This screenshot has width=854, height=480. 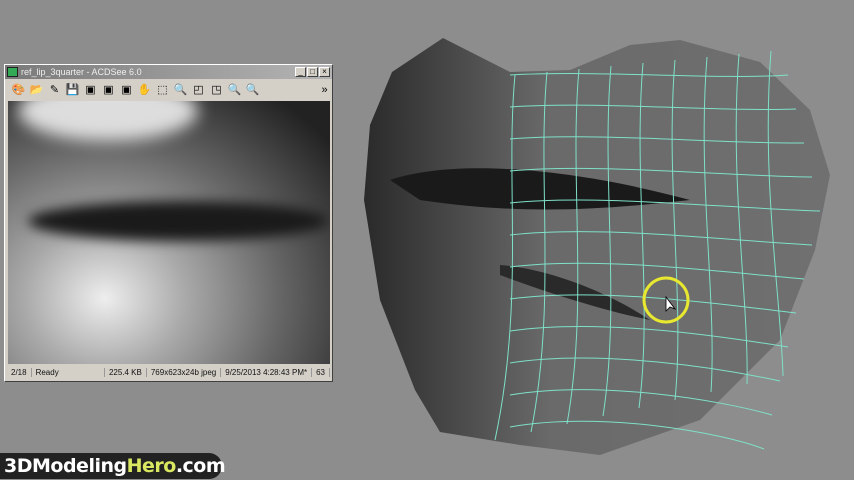 What do you see at coordinates (300, 72) in the screenshot?
I see `minimize-button: _` at bounding box center [300, 72].